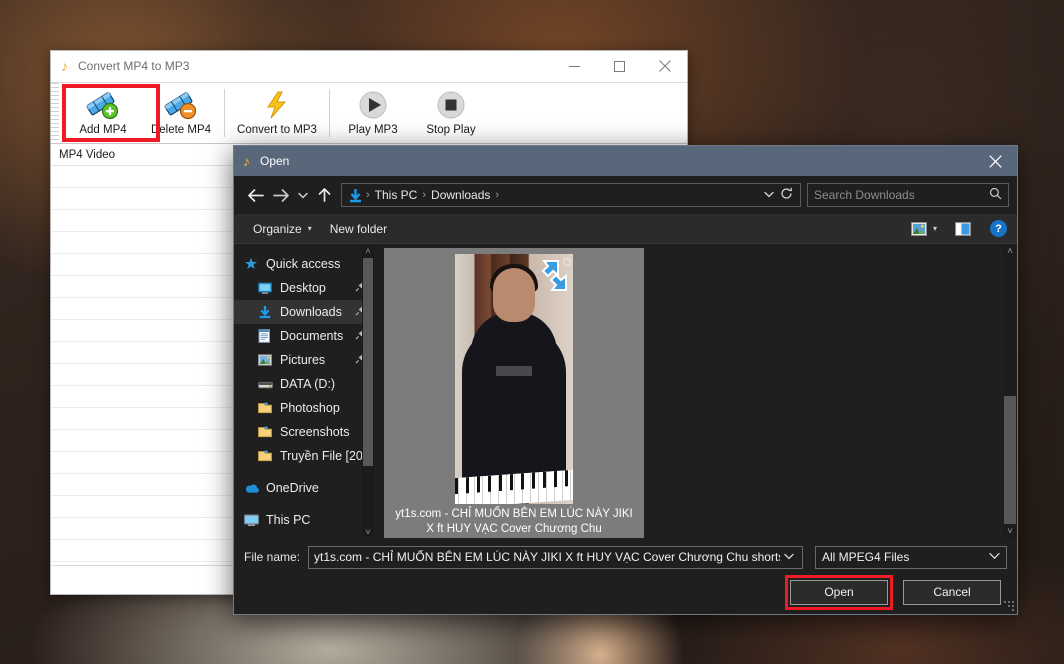 The width and height of the screenshot is (1064, 664). What do you see at coordinates (275, 161) in the screenshot?
I see `dialog-title: Open` at bounding box center [275, 161].